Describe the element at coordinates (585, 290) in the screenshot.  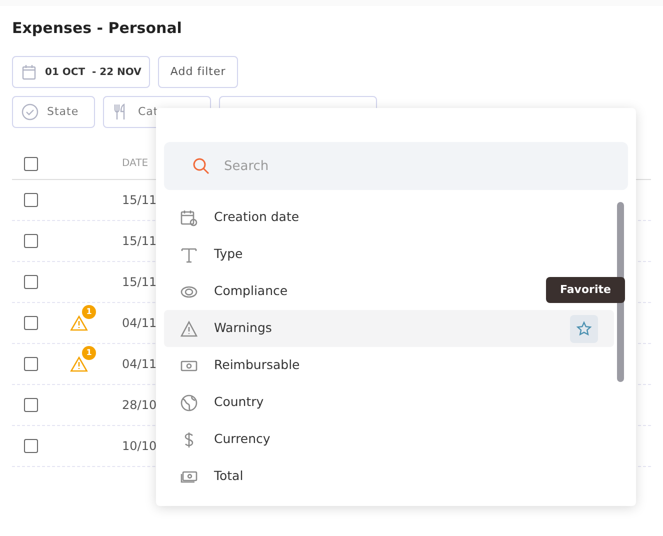
I see `tooltip: Favorite` at that location.